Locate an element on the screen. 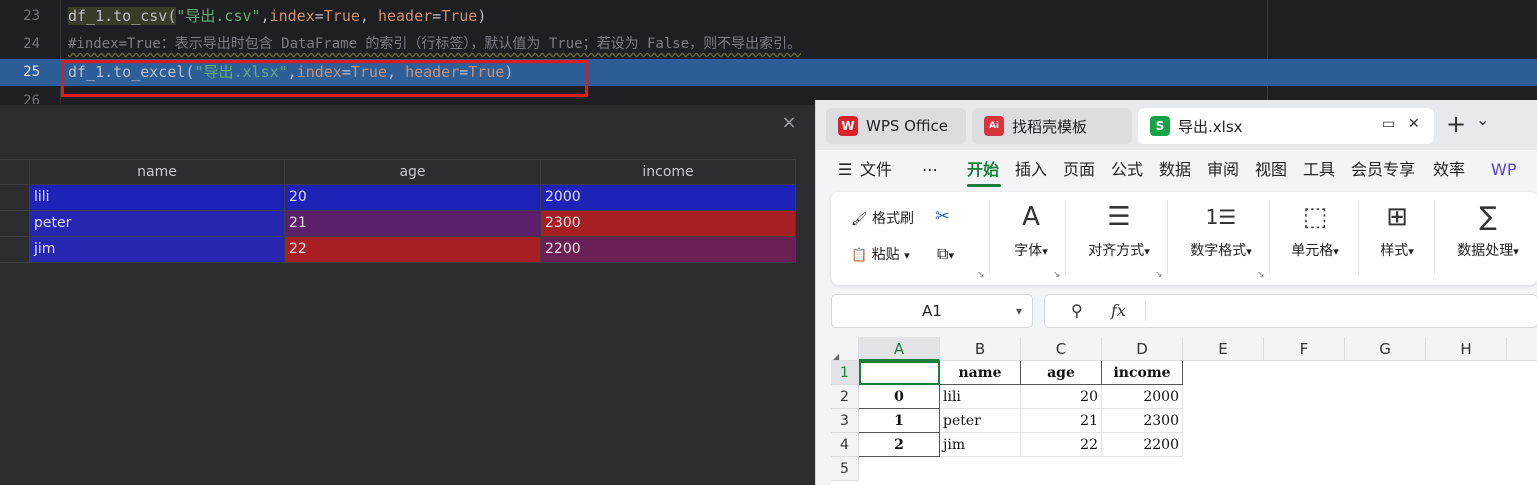 This screenshot has height=485, width=1537. cell-button: ⬚ 单元格▾ is located at coordinates (1315, 231).